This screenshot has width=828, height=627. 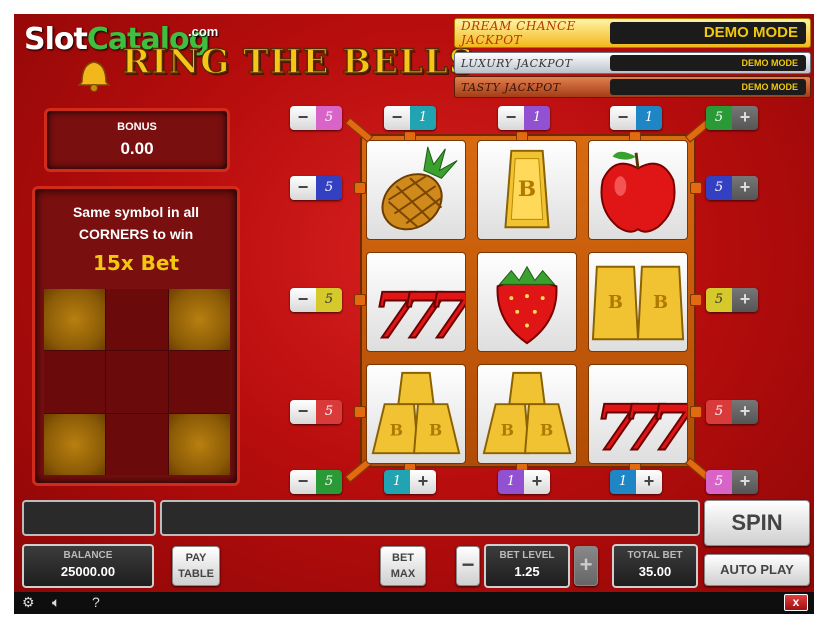 I want to click on total-bet-panel: TOTAL BET 35.00, so click(x=655, y=566).